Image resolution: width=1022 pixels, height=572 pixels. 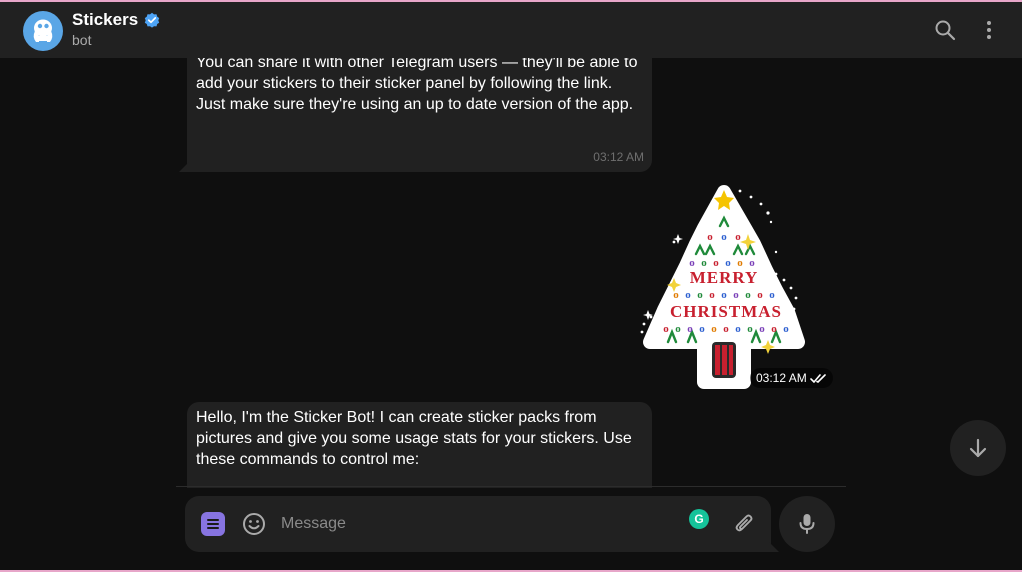 What do you see at coordinates (82, 40) in the screenshot?
I see `chat-subtitle: bot` at bounding box center [82, 40].